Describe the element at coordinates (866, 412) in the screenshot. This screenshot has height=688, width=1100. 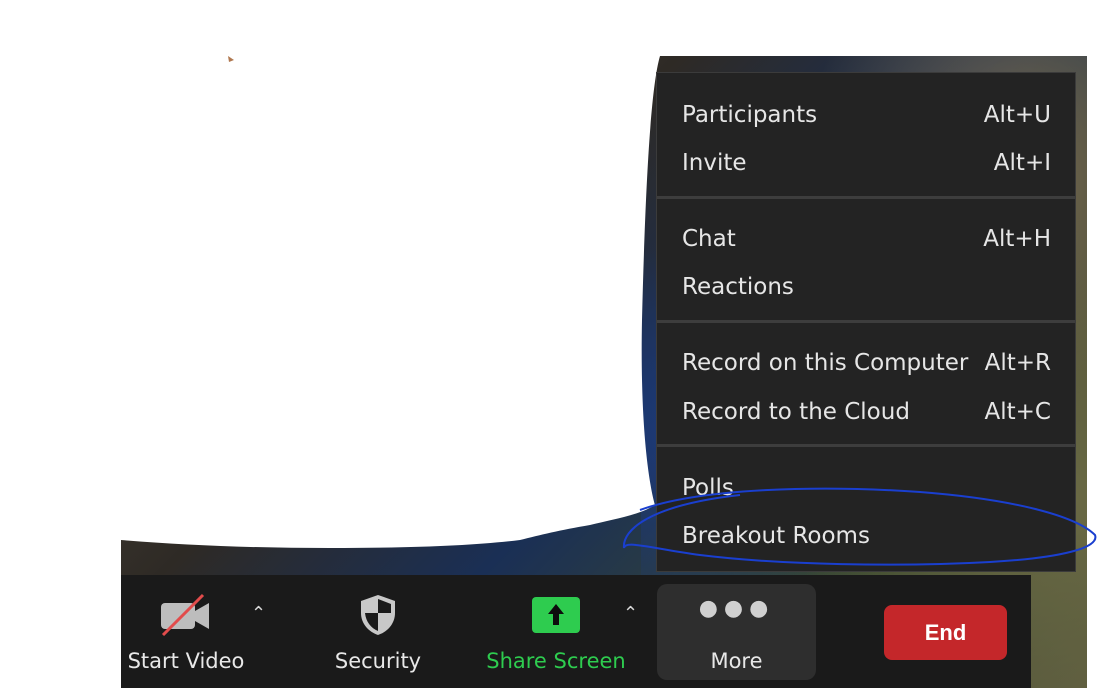
I see `menu-item-record-cloud: Record to the Cloud Alt+C` at that location.